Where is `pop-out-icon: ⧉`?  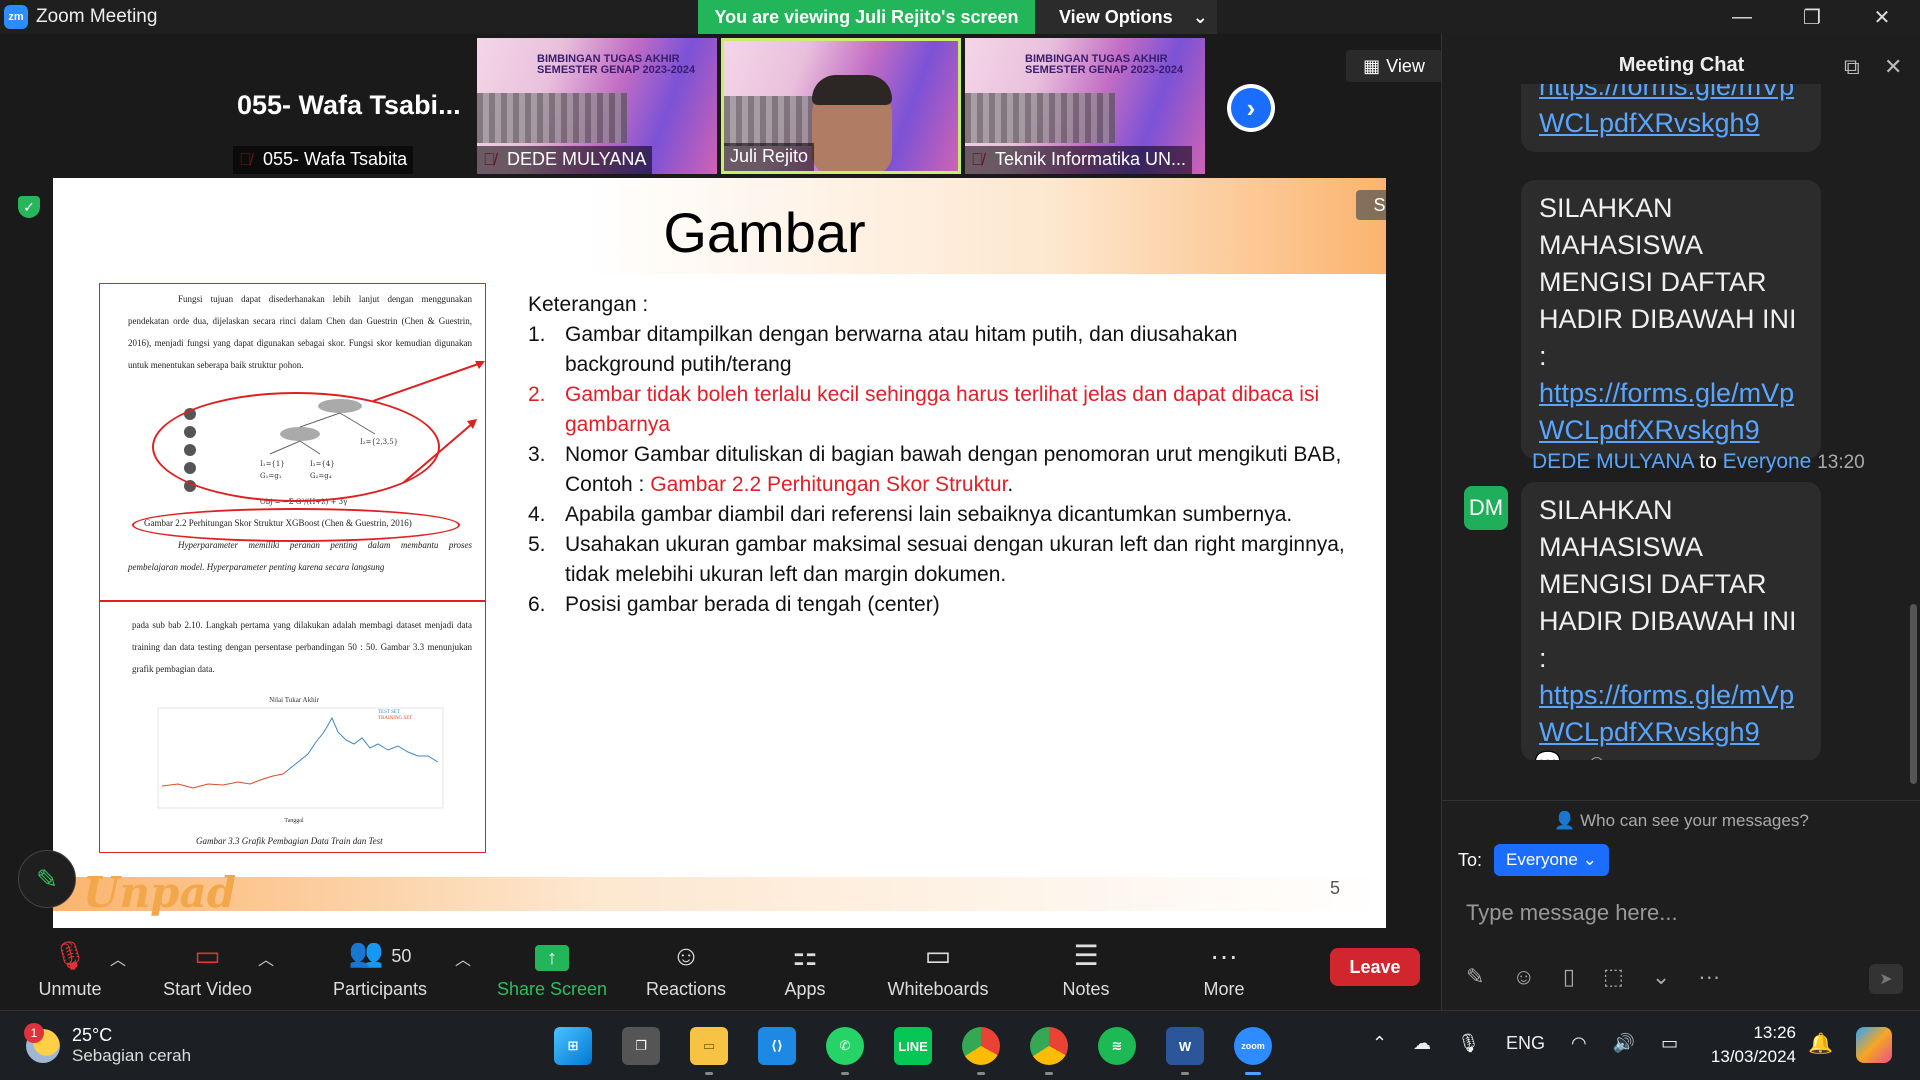 pop-out-icon: ⧉ is located at coordinates (1852, 67).